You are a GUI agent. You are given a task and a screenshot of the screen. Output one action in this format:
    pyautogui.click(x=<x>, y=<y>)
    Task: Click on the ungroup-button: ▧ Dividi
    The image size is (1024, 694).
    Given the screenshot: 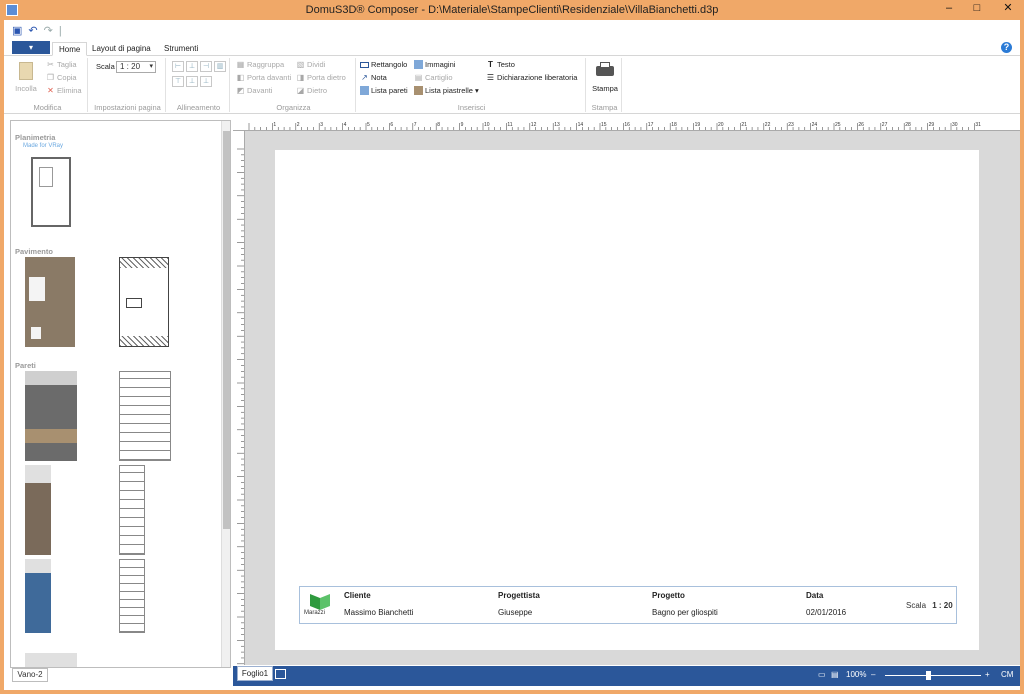 What is the action you would take?
    pyautogui.click(x=311, y=64)
    